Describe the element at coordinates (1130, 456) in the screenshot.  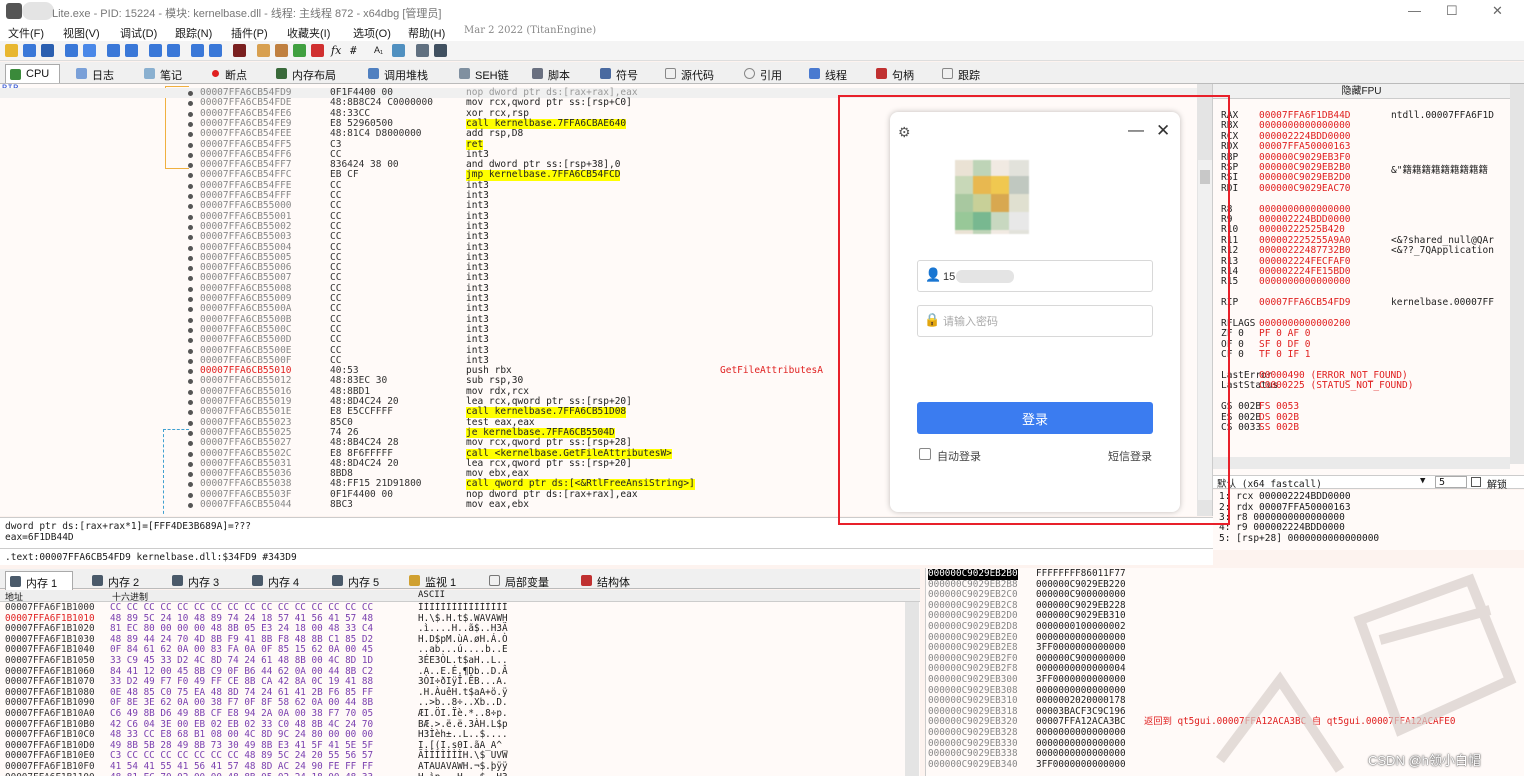
I see `sms-login-link: 短信登录` at that location.